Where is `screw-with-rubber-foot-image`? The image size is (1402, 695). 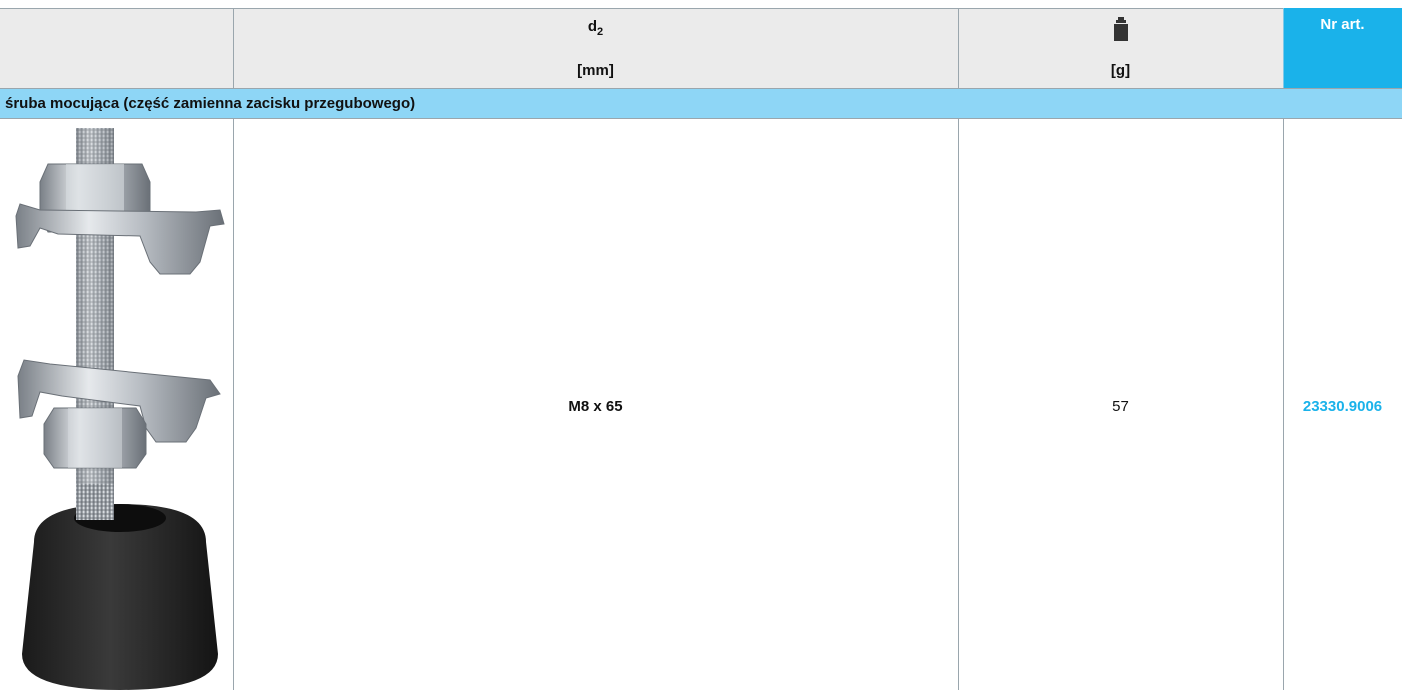 screw-with-rubber-foot-image is located at coordinates (120, 409).